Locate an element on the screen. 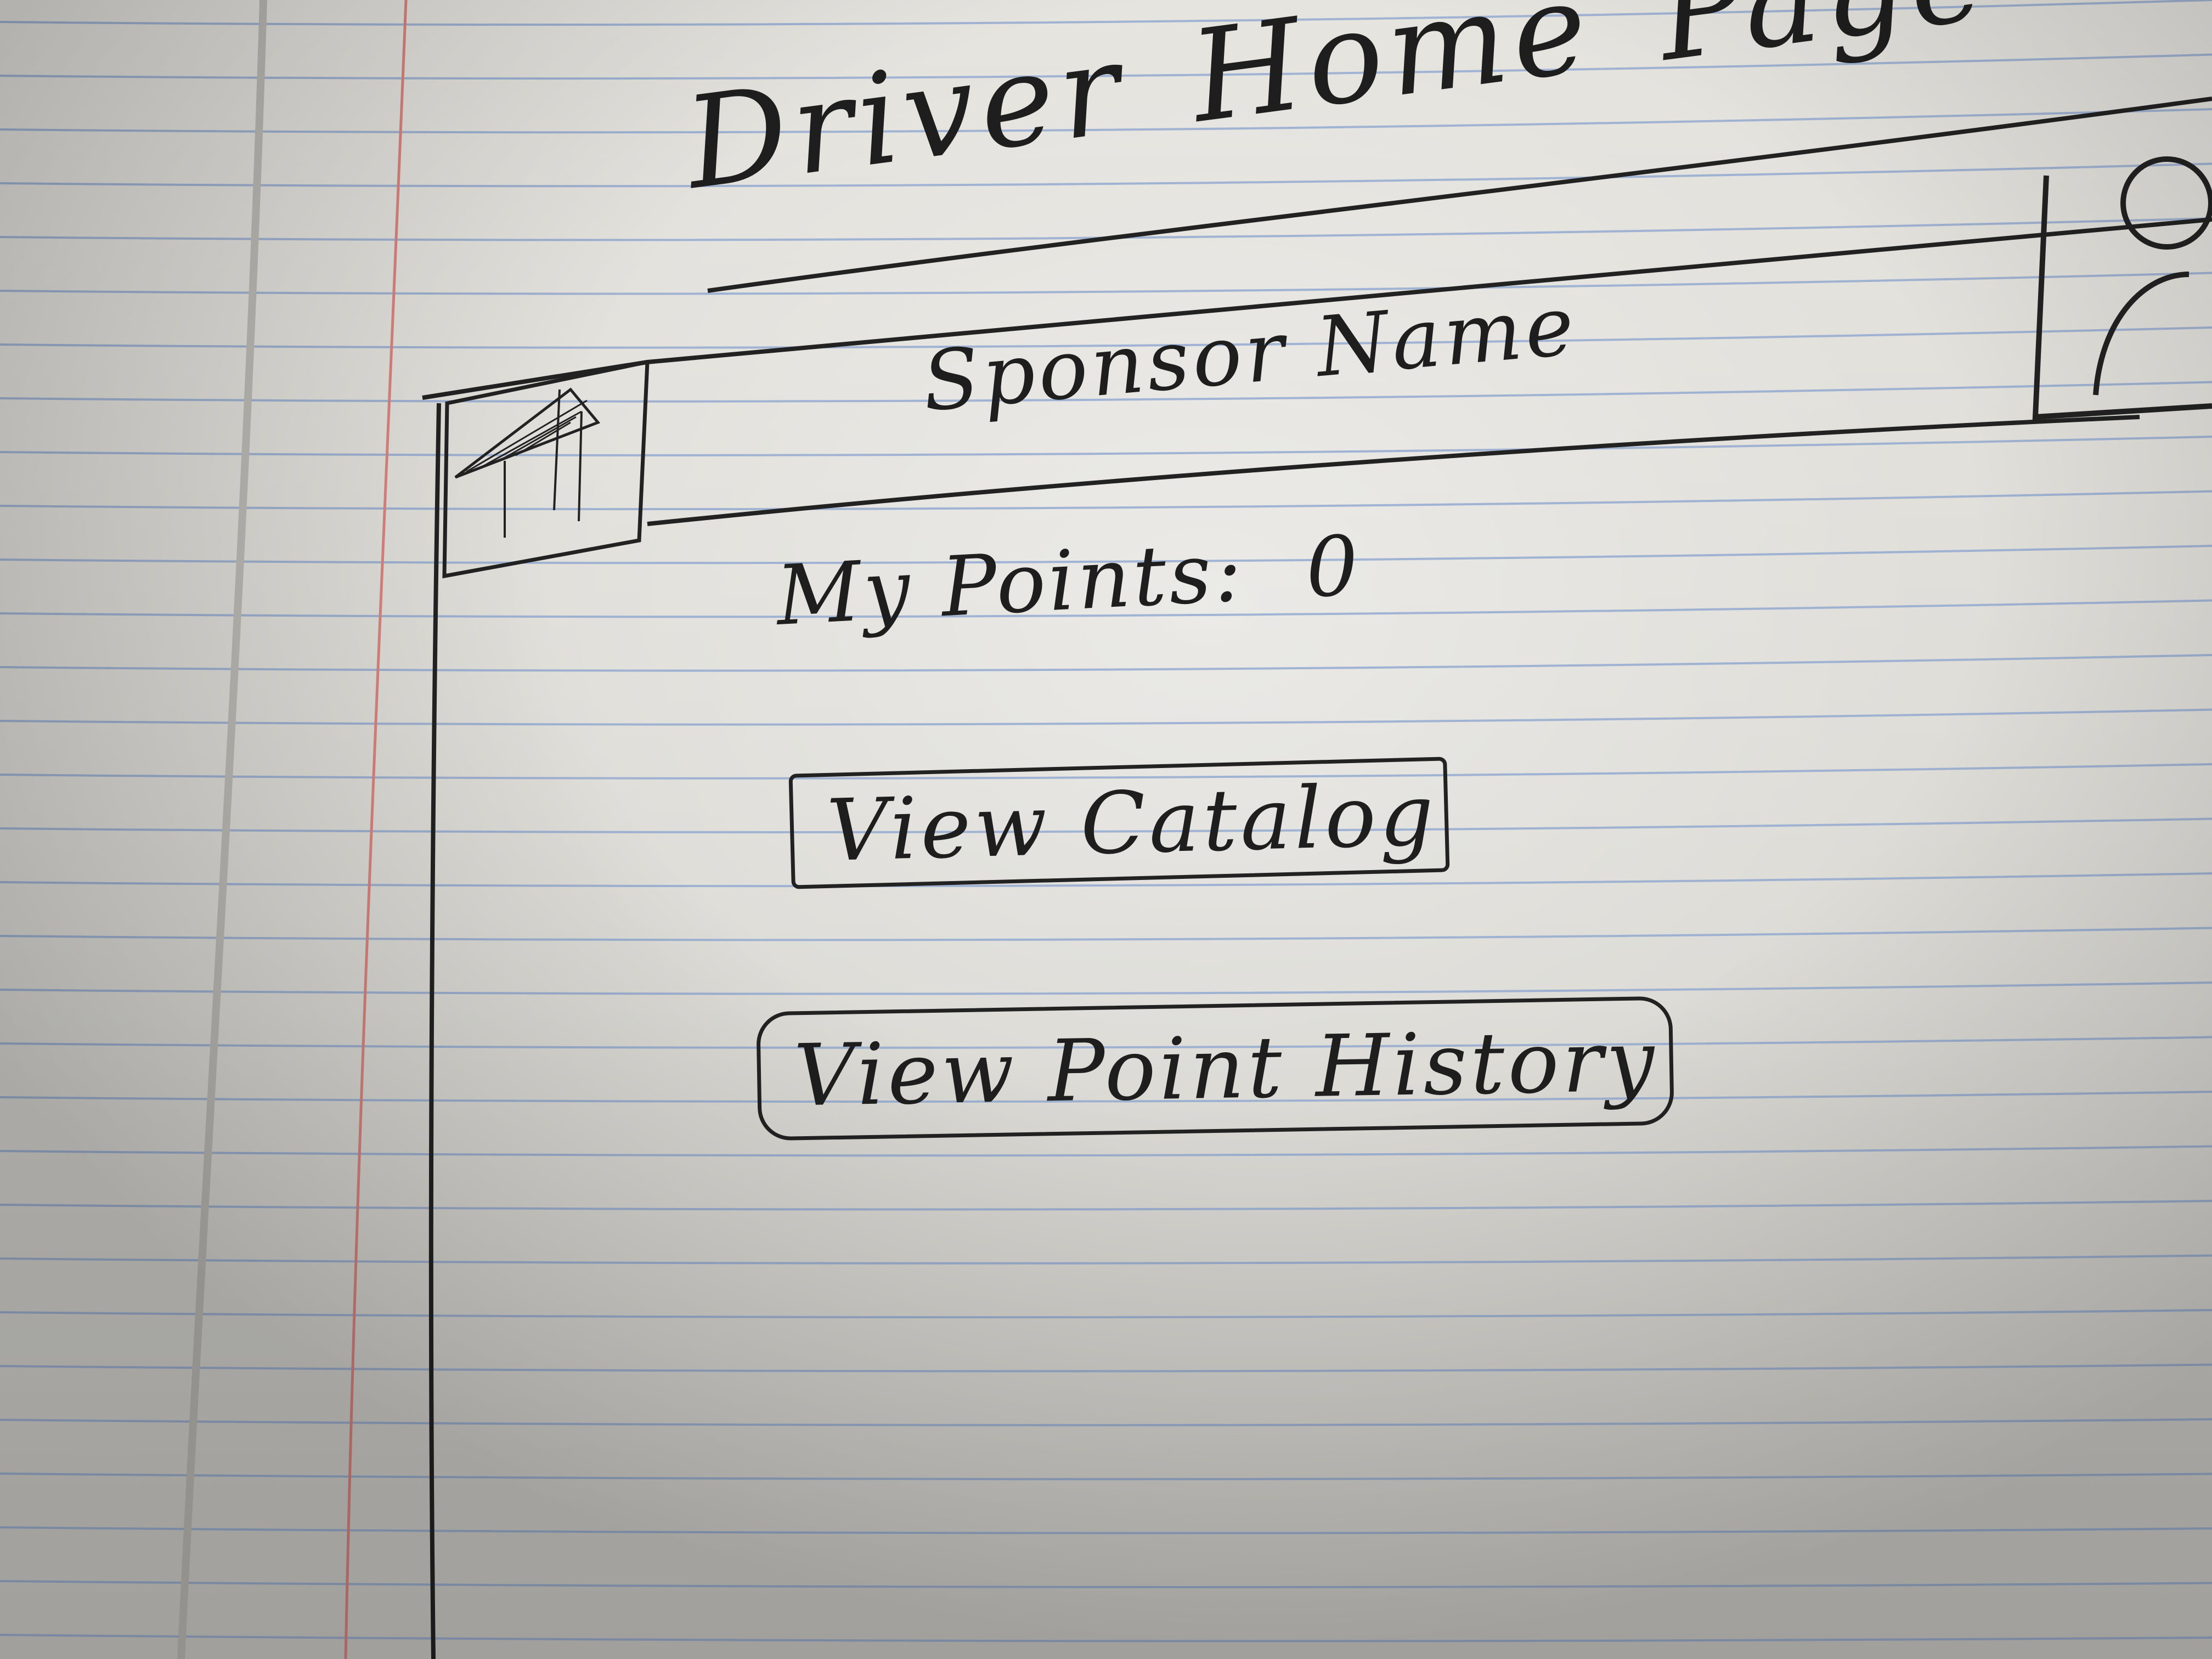 This screenshot has height=1659, width=2212. margin-line is located at coordinates (376, 830).